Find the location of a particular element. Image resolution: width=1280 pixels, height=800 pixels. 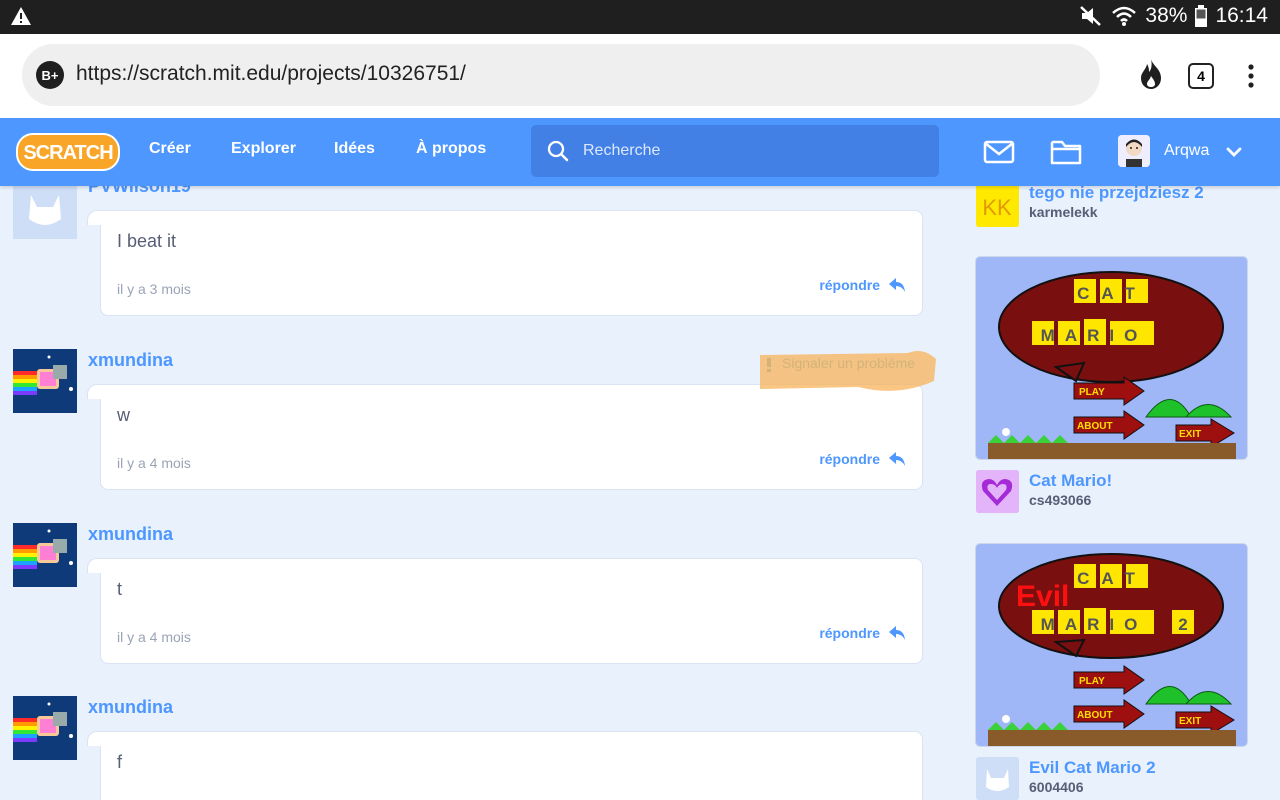

project-author: karmelekk is located at coordinates (1063, 212).